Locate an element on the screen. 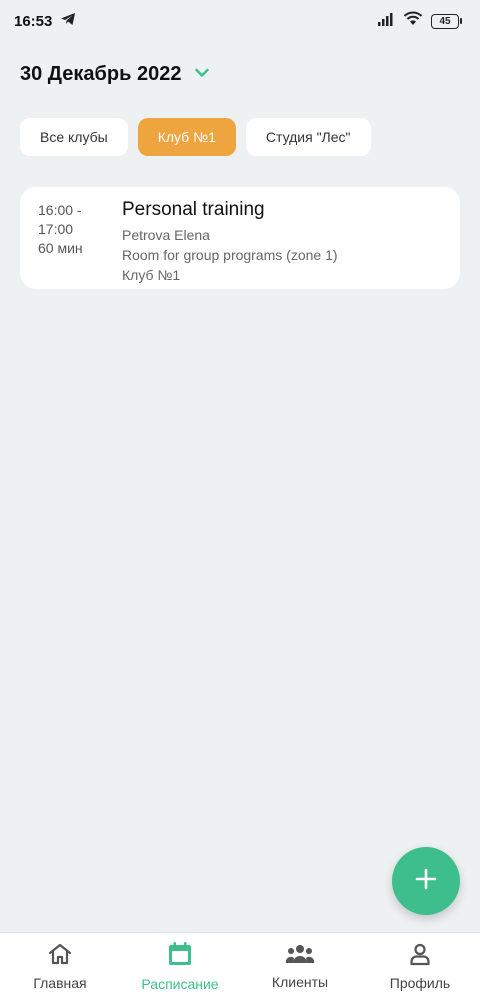 The image size is (480, 1000). plus-icon is located at coordinates (426, 881).